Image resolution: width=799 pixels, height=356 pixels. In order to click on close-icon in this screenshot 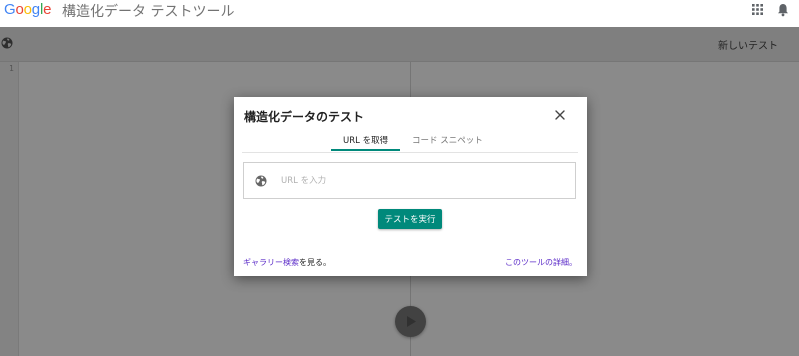, I will do `click(560, 115)`.